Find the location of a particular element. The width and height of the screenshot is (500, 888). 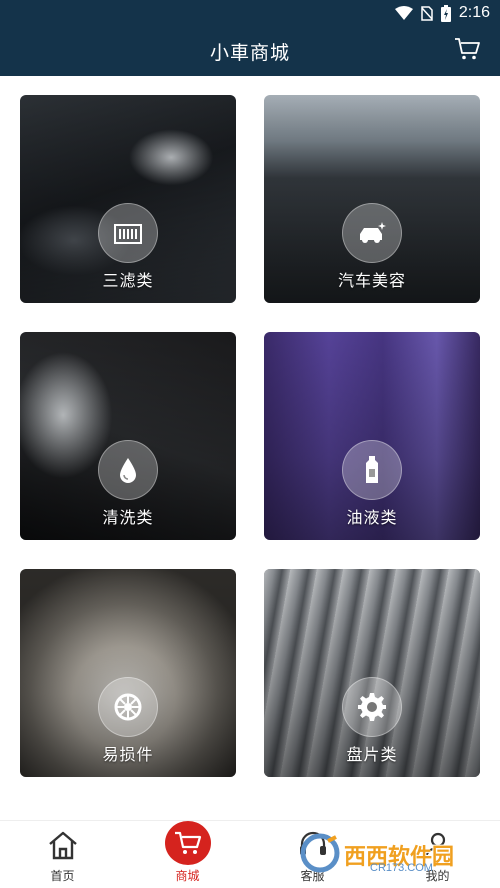

category-label: 盘片类 is located at coordinates (372, 754).